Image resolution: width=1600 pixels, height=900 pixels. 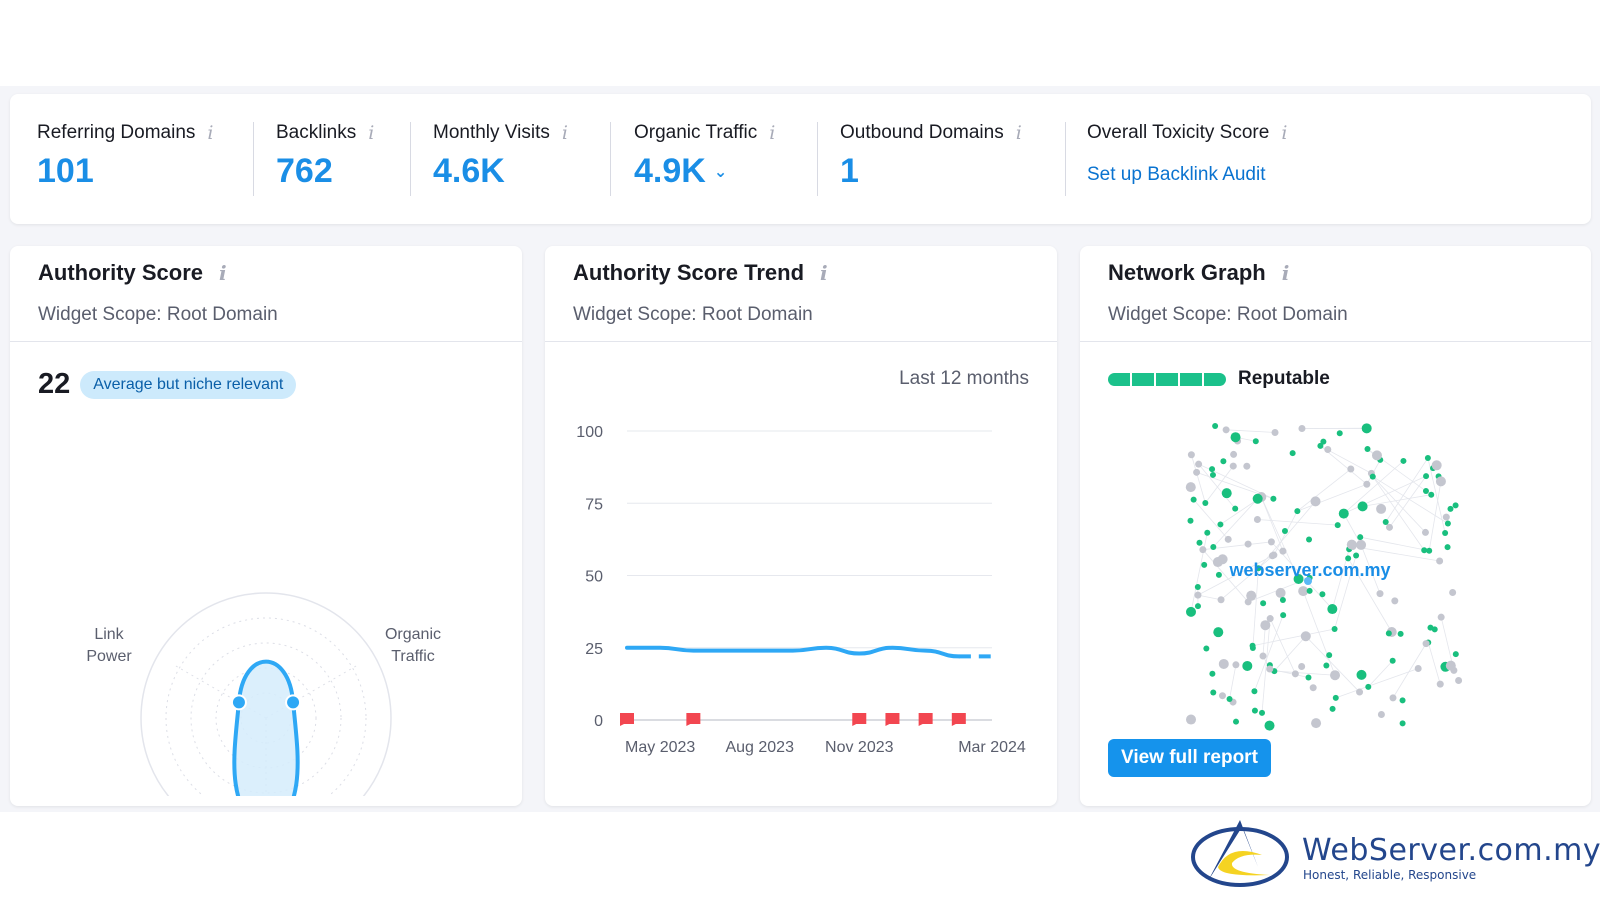 What do you see at coordinates (696, 132) in the screenshot?
I see `stat-label: Organic Traffic` at bounding box center [696, 132].